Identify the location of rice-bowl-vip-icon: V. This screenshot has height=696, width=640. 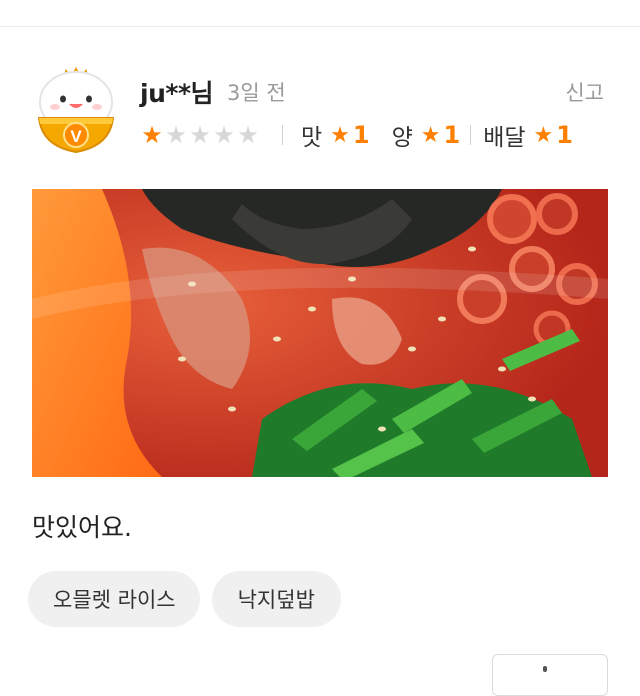
(76, 110).